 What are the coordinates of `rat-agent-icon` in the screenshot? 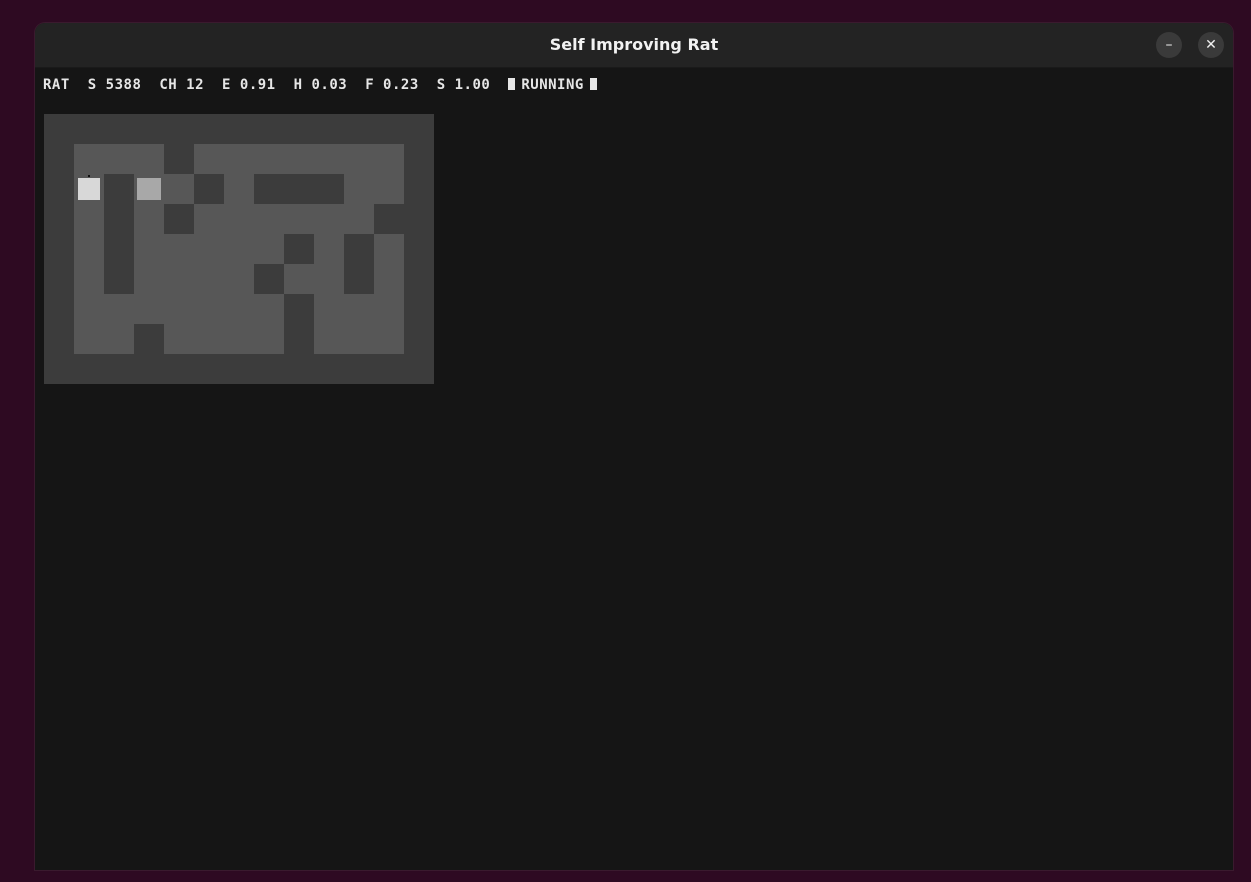 It's located at (89, 189).